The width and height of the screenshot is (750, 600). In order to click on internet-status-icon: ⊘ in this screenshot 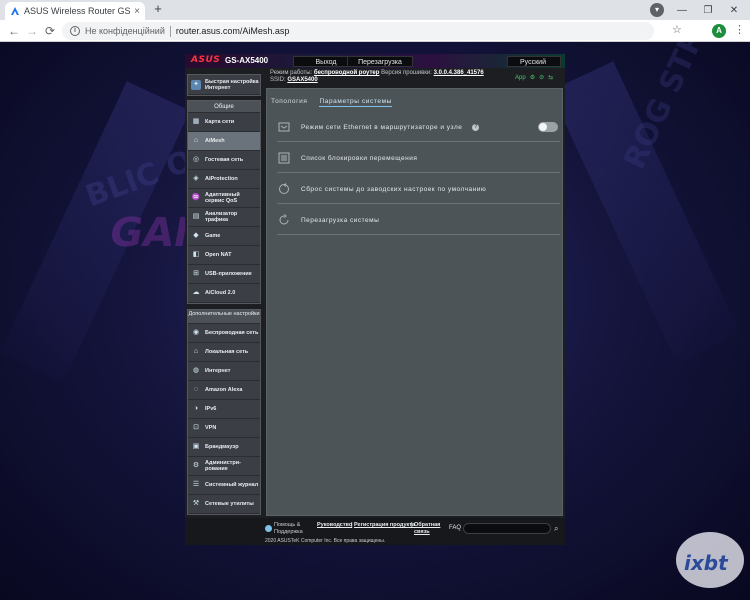, I will do `click(541, 77)`.